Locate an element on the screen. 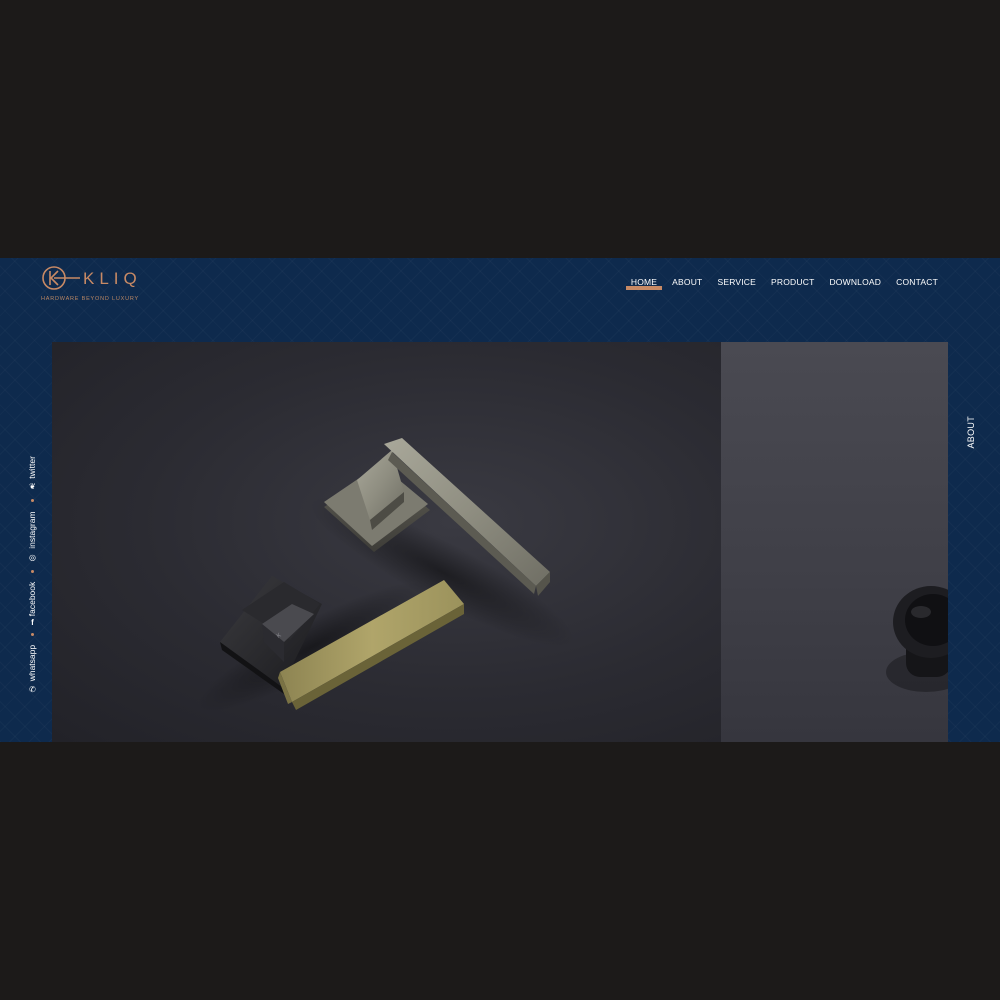  k-circle-logo-icon is located at coordinates (61, 278).